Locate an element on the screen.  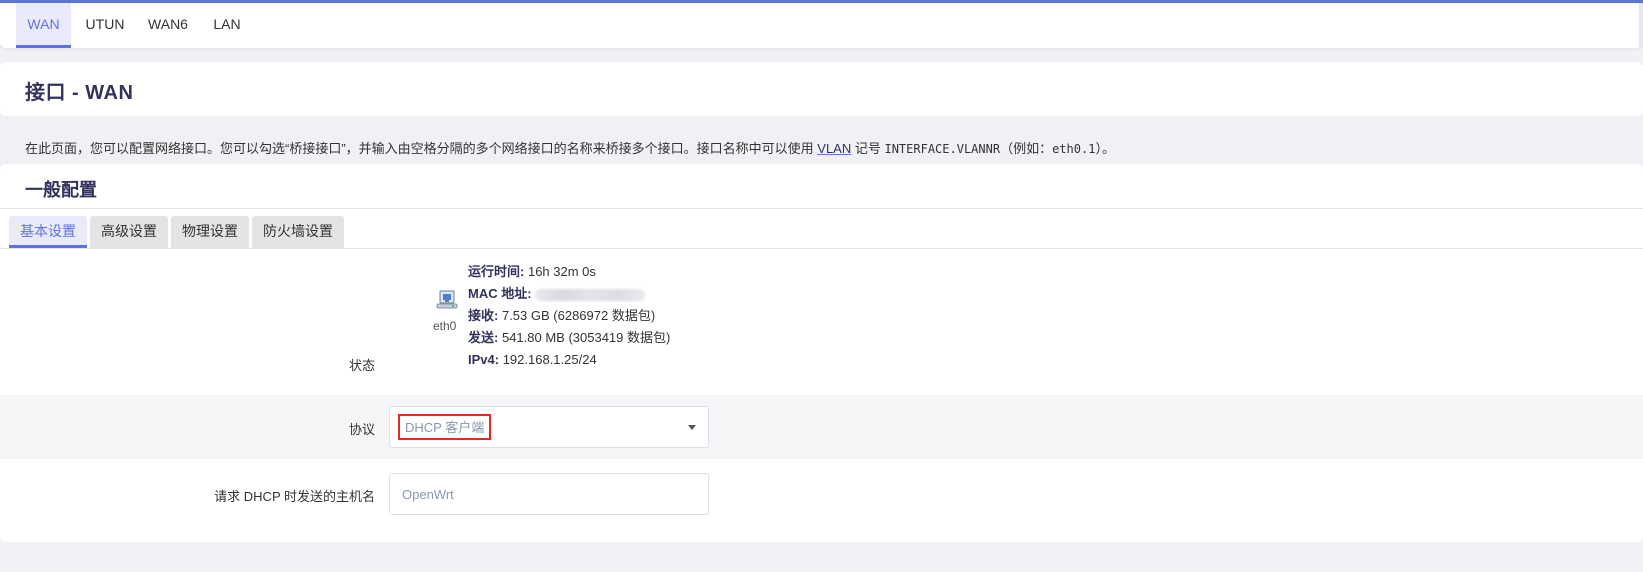
page-title: 接口 - WAN is located at coordinates (79, 93).